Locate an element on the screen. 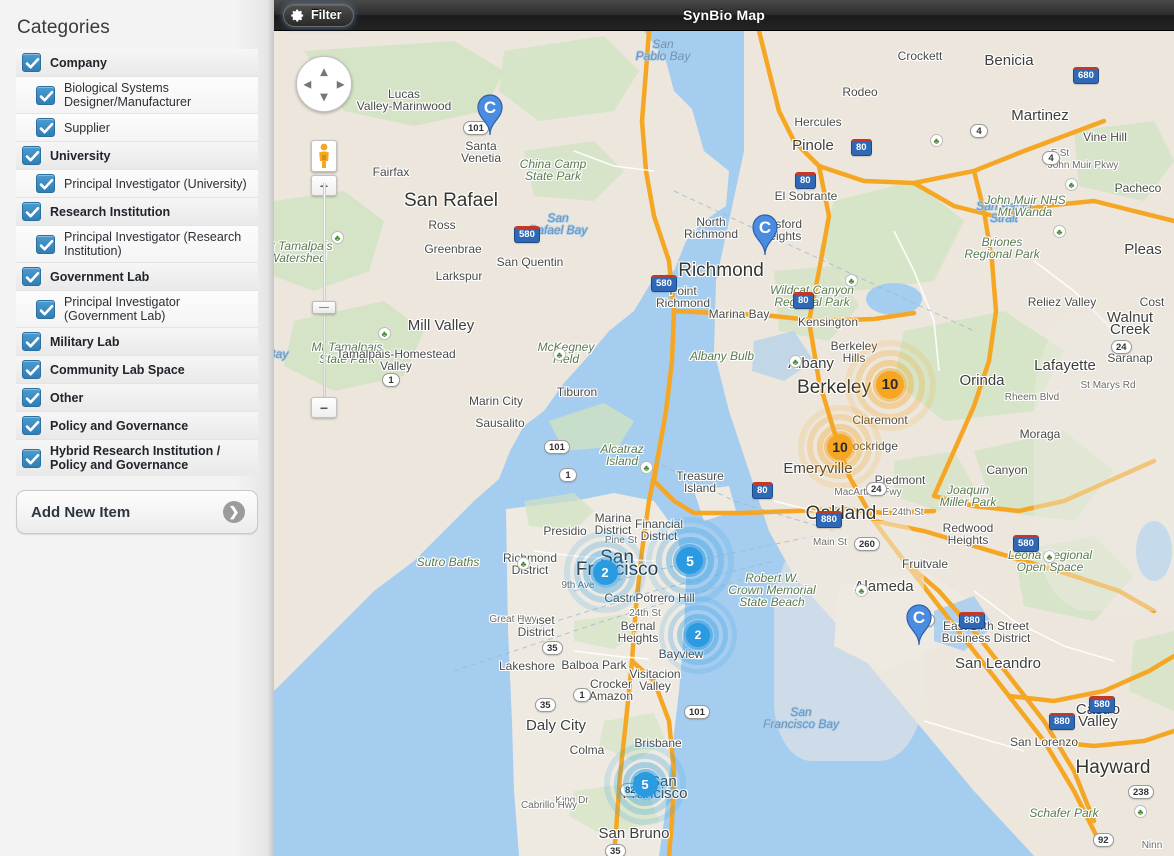  category-row: Biological Systems Designer/Manufacturer is located at coordinates (137, 95).